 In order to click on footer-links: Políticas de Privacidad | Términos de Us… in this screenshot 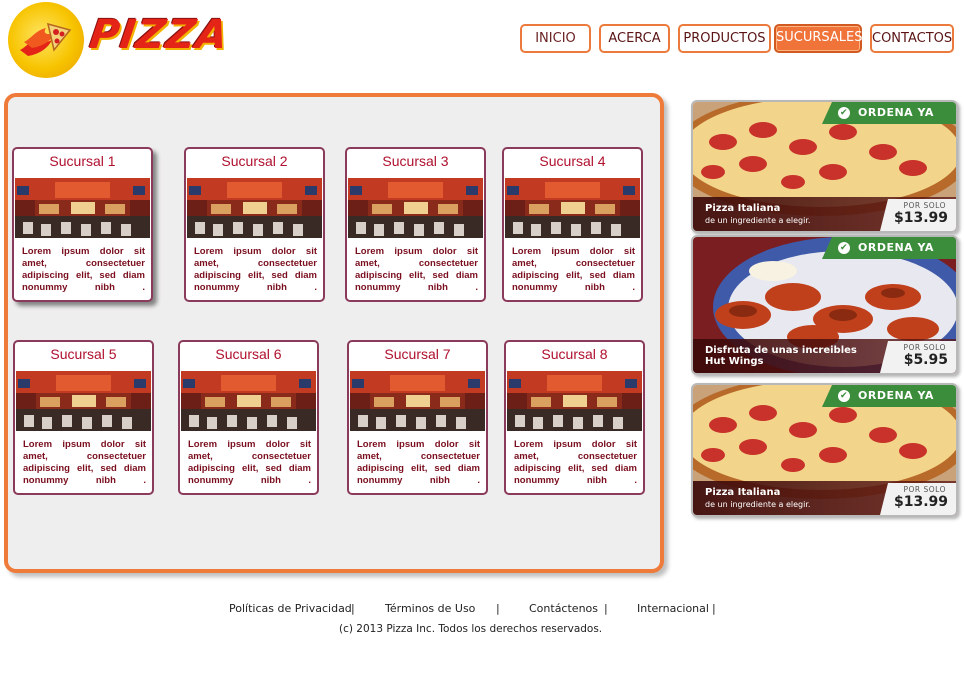, I will do `click(482, 610)`.